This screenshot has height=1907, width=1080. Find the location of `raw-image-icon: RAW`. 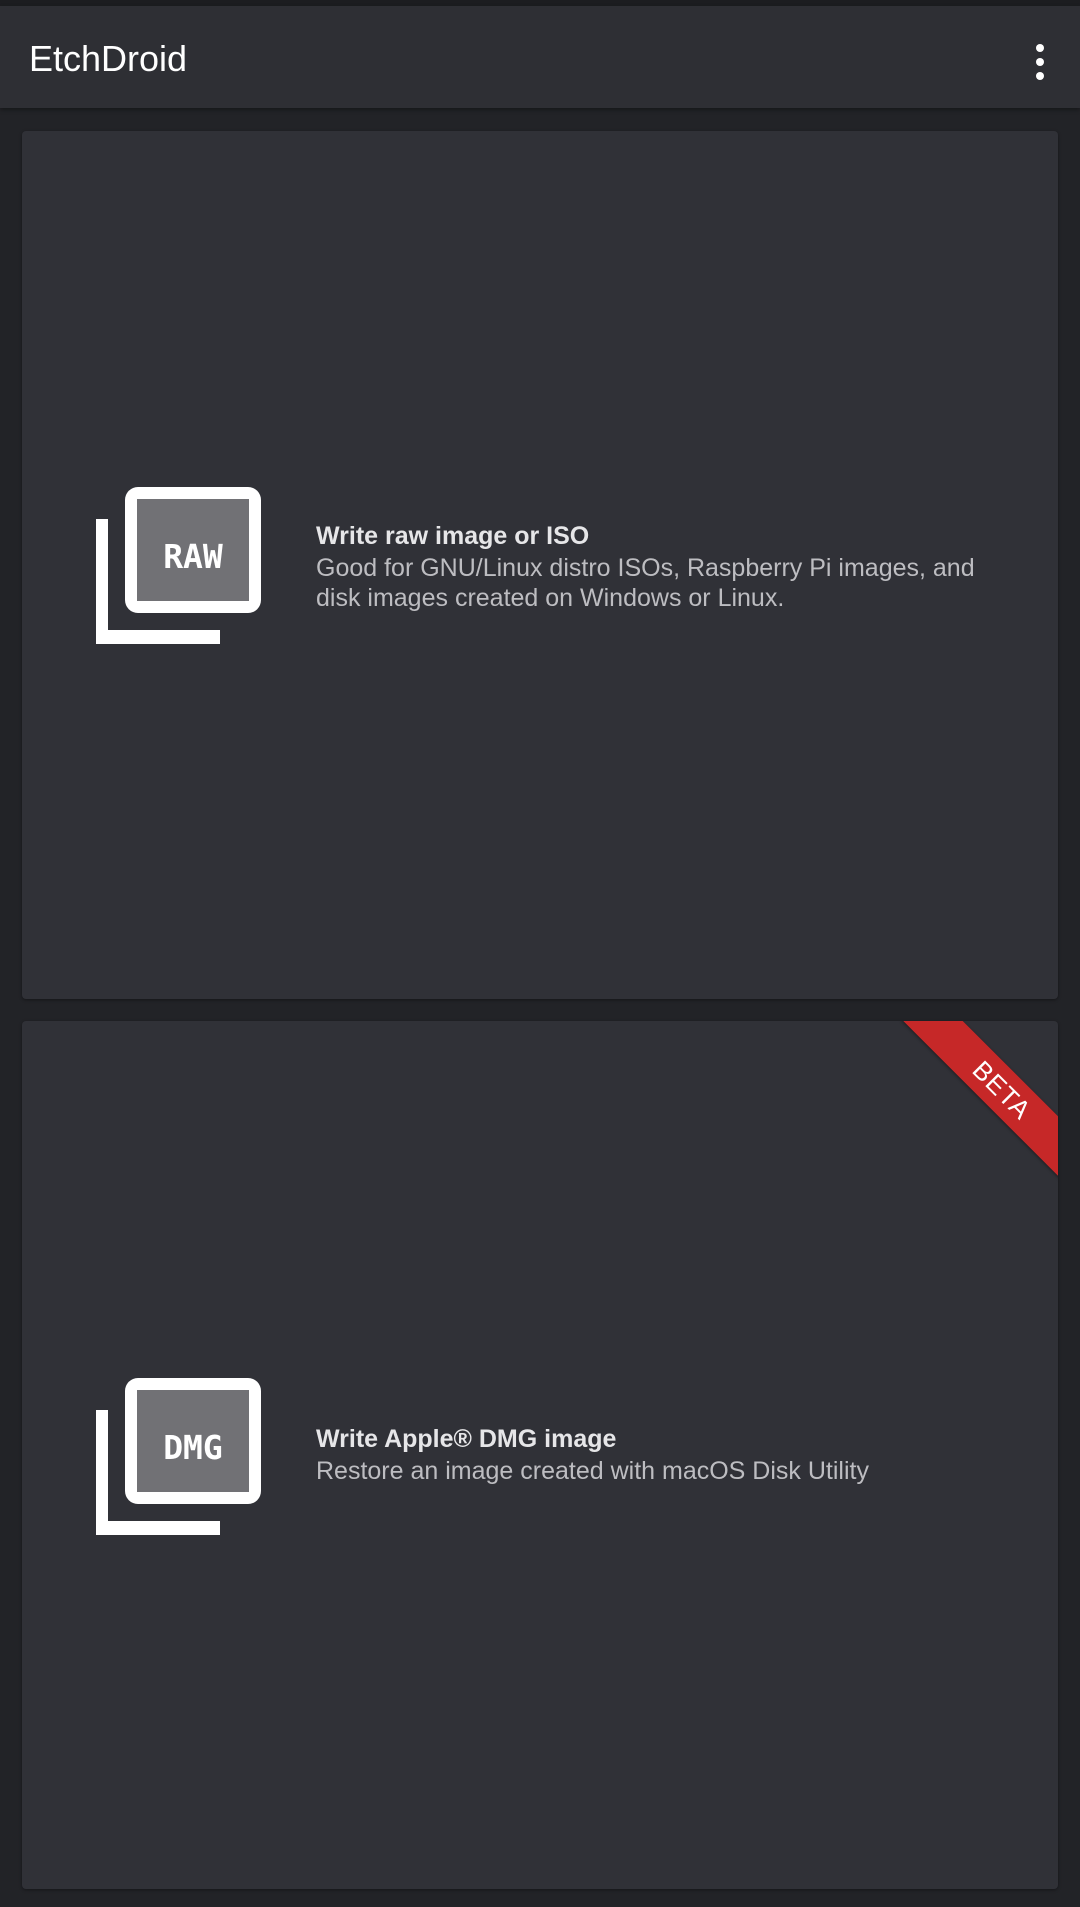

raw-image-icon: RAW is located at coordinates (178, 565).